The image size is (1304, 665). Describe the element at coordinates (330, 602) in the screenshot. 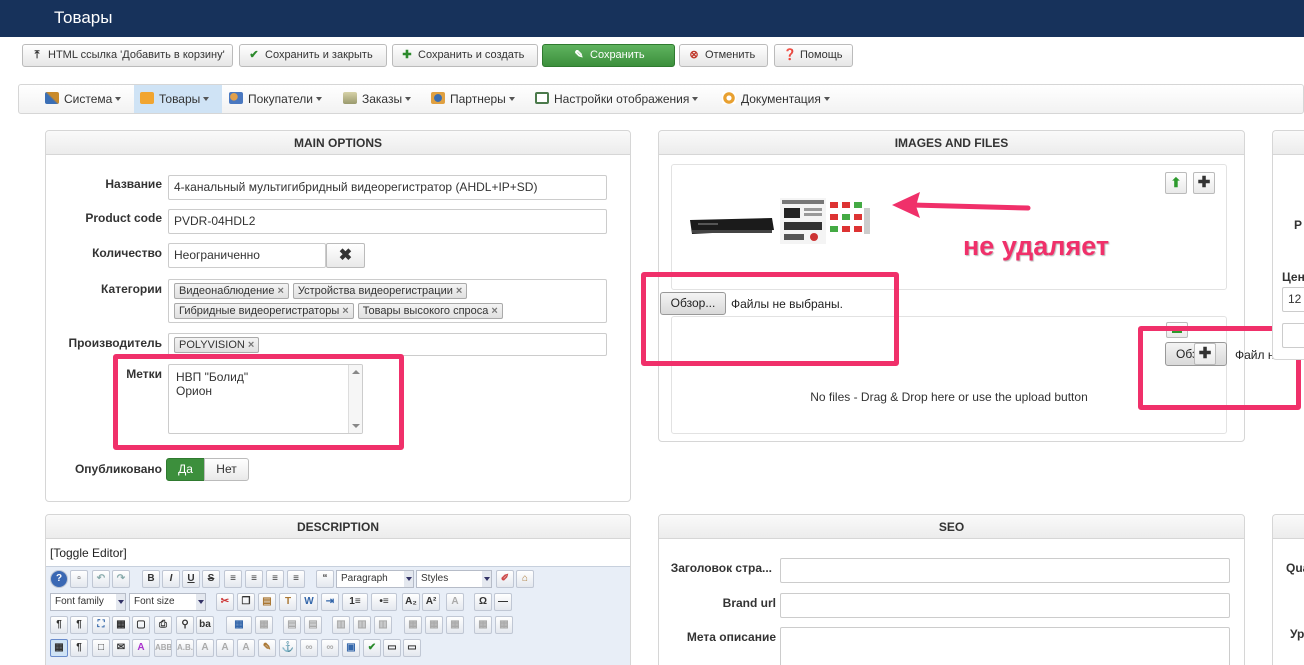

I see `indent-icon: ⇥` at that location.